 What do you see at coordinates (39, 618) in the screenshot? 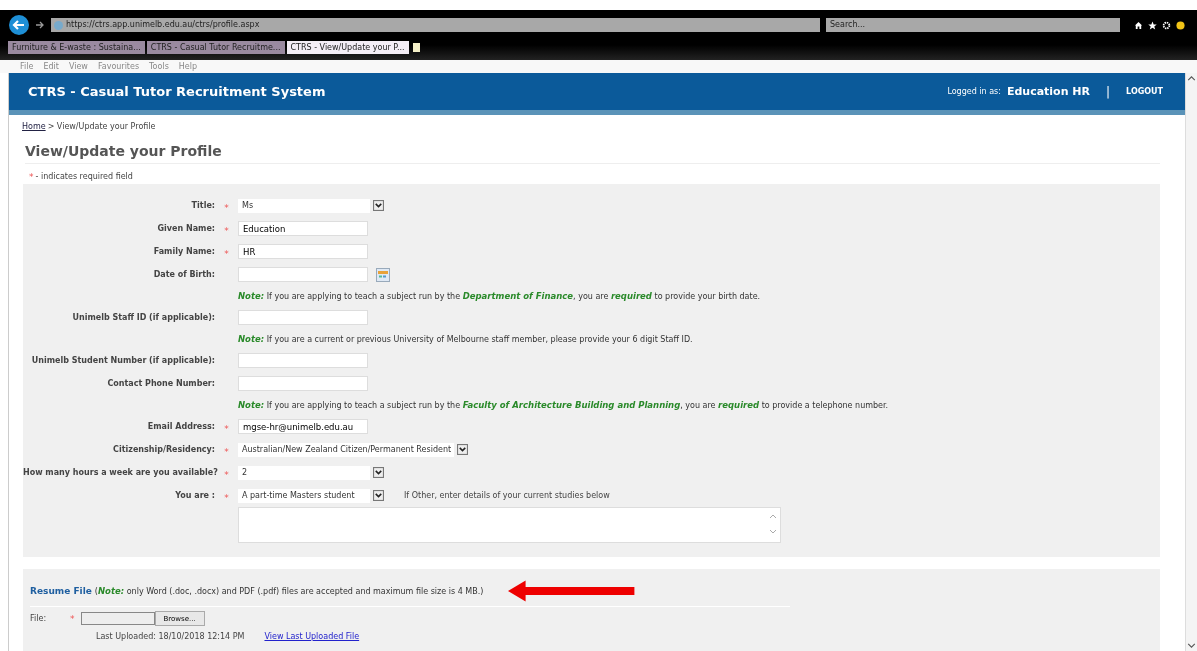
I see `field-label: File:` at bounding box center [39, 618].